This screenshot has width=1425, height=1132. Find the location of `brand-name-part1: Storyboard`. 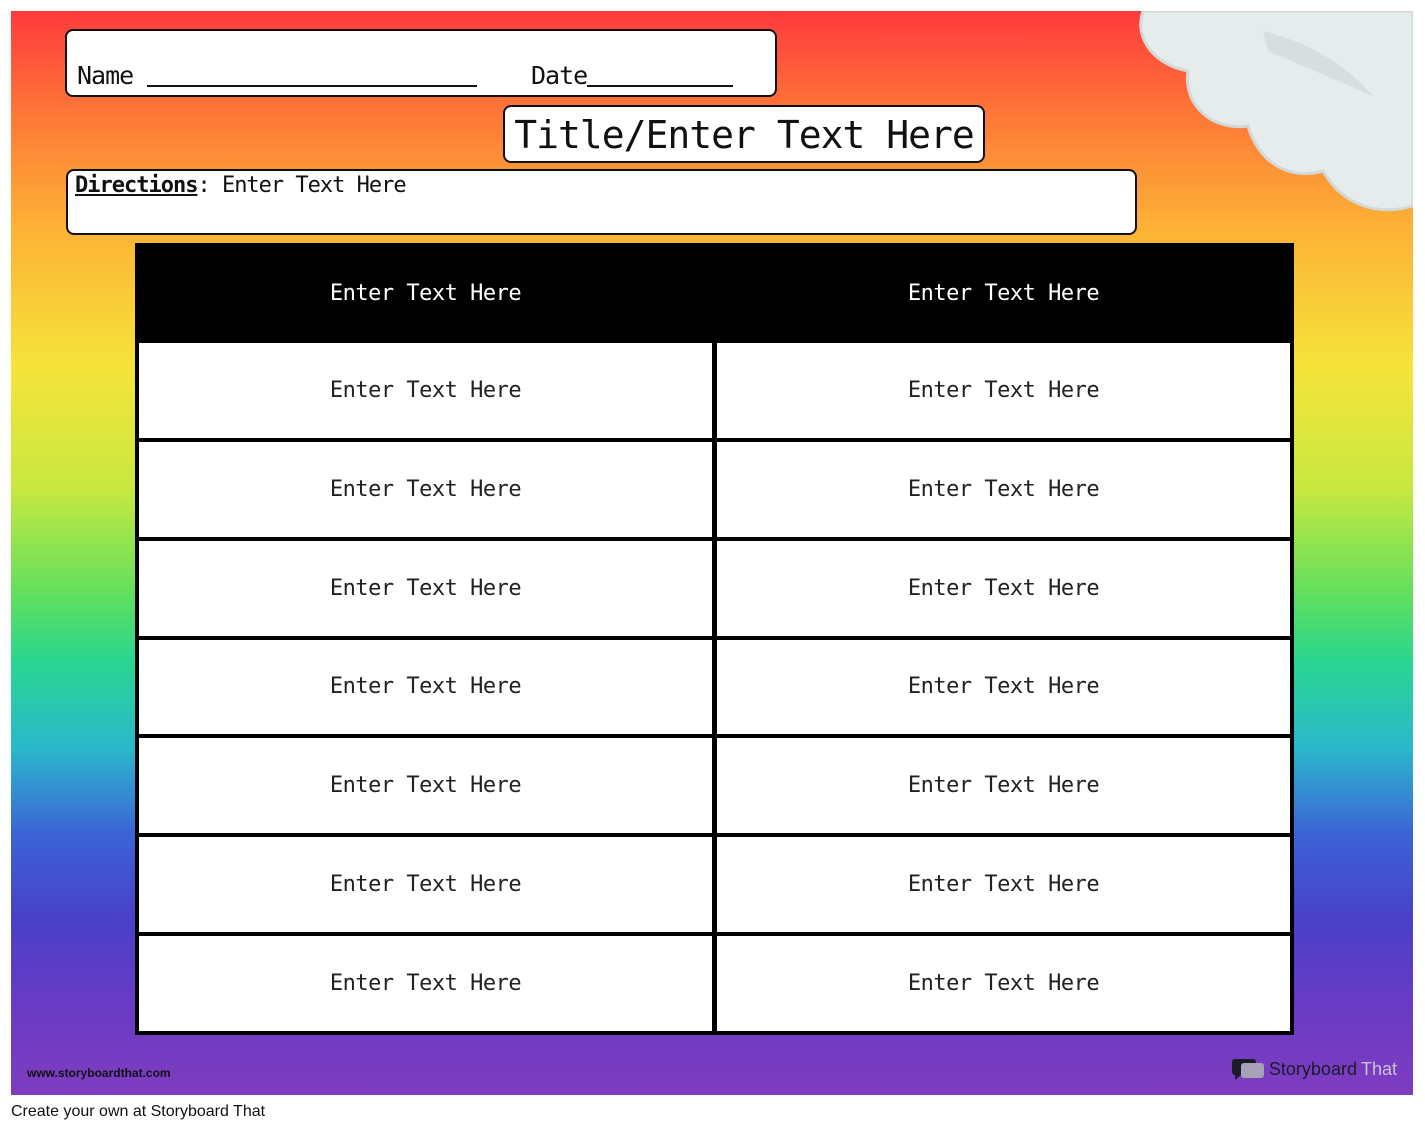

brand-name-part1: Storyboard is located at coordinates (1312, 1068).